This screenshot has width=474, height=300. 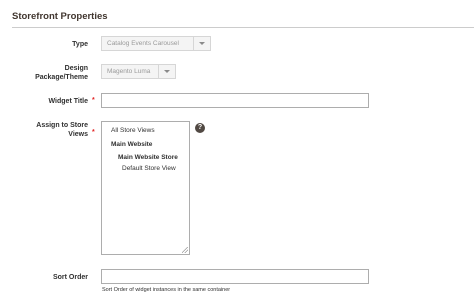 I want to click on design-label: Design Package/Theme, so click(x=44, y=73).